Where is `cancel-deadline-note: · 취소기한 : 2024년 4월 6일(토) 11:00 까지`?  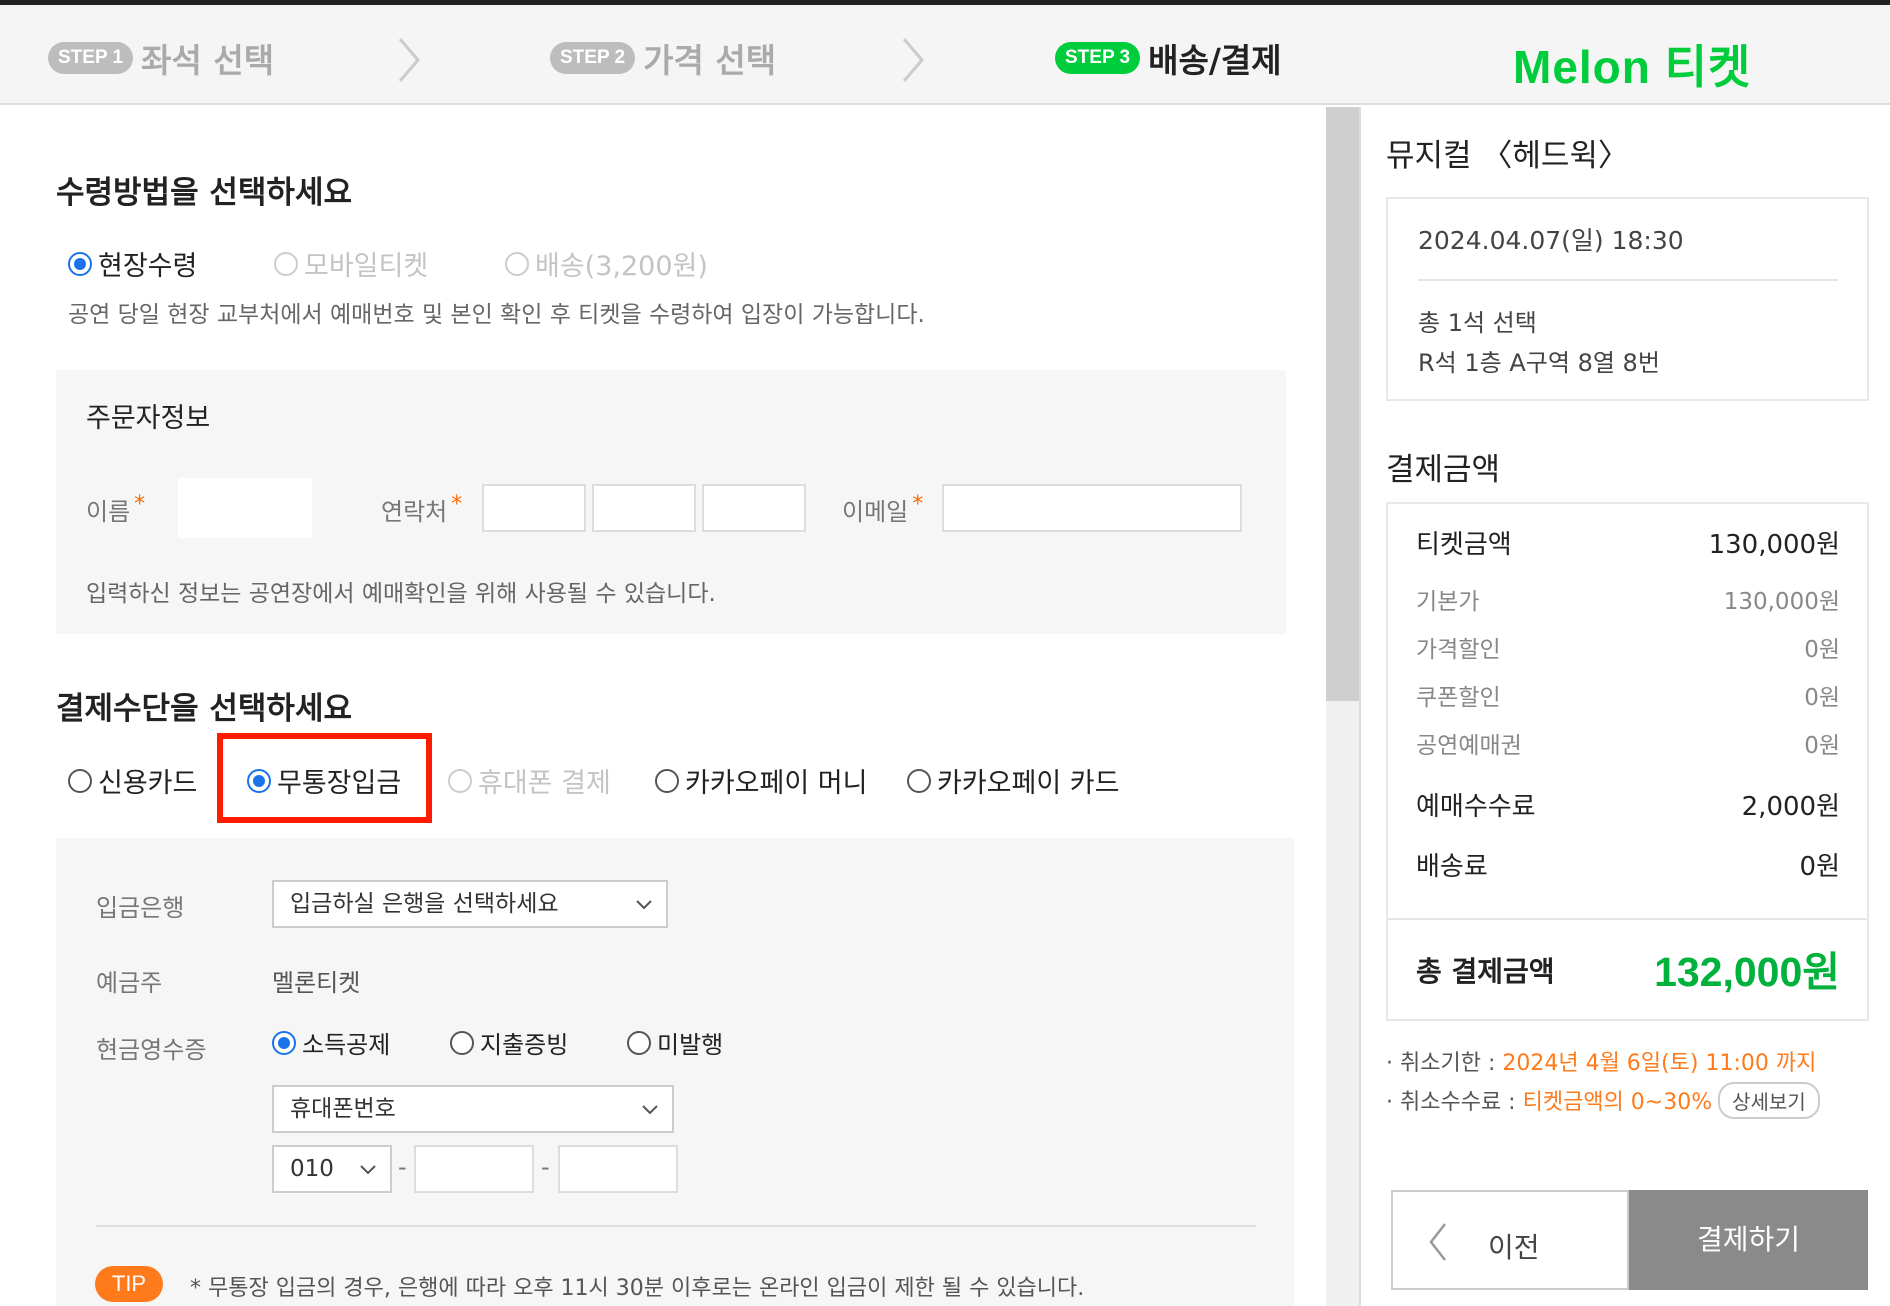
cancel-deadline-note: · 취소기한 : 2024년 4월 6일(토) 11:00 까지 is located at coordinates (1601, 1061).